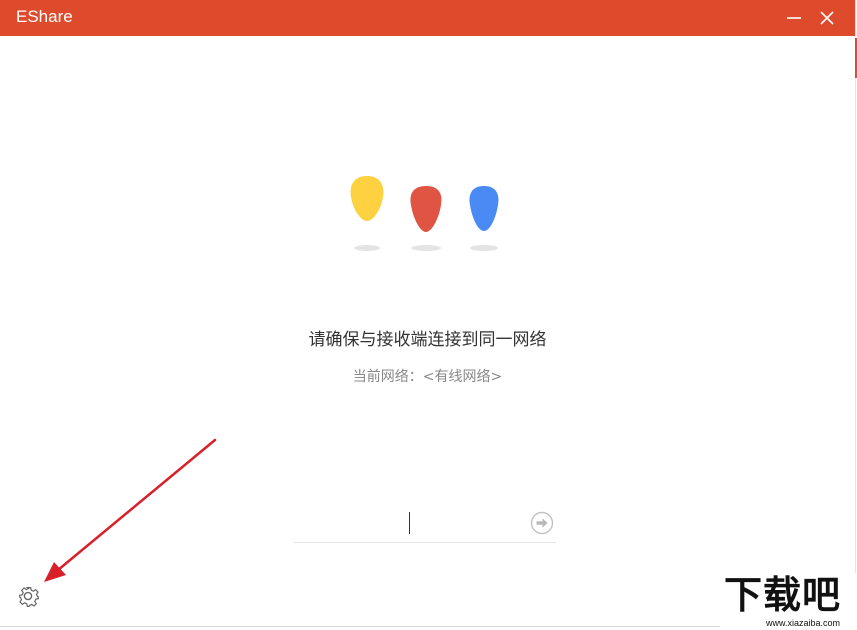 The width and height of the screenshot is (857, 630). I want to click on network-name: <有线网络>, so click(462, 377).